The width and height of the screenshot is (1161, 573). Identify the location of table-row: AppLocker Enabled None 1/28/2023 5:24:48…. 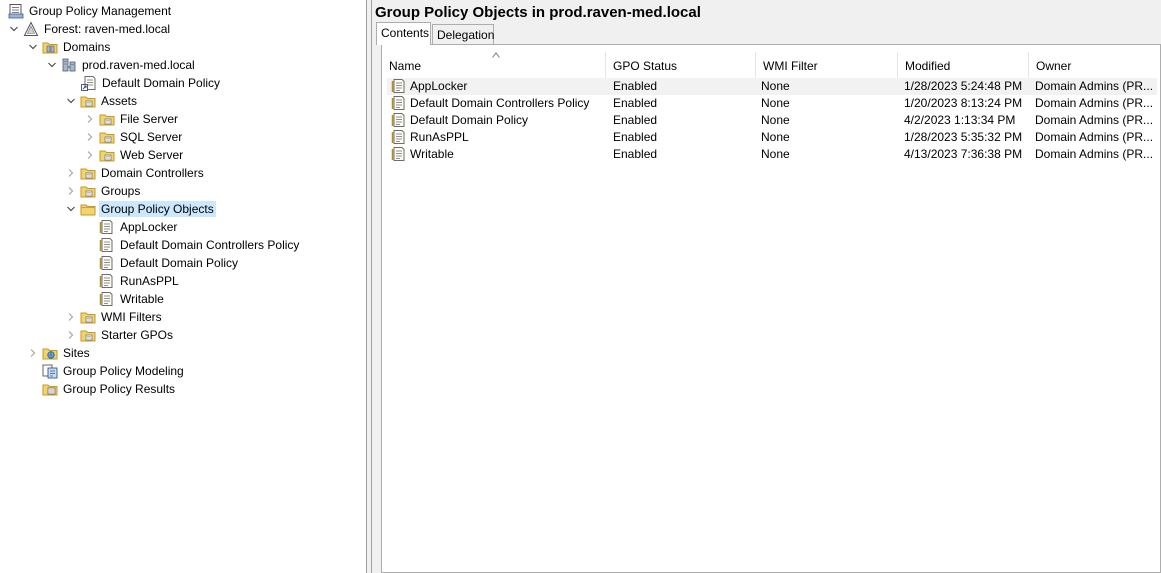
(772, 86).